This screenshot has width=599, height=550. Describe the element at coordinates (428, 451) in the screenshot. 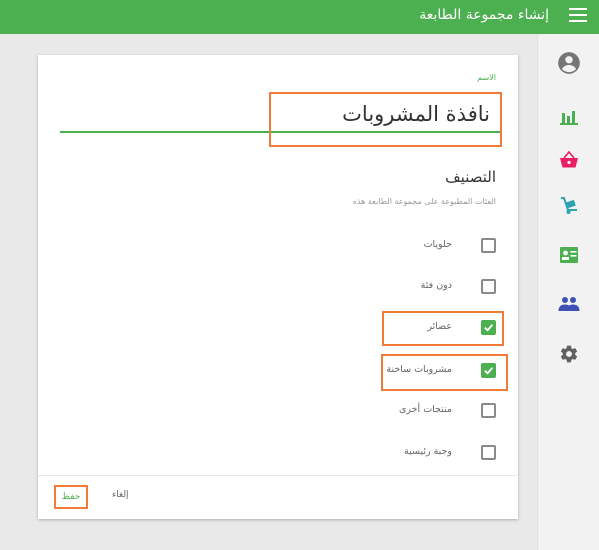

I see `category-label: وجبة رئيسية` at that location.